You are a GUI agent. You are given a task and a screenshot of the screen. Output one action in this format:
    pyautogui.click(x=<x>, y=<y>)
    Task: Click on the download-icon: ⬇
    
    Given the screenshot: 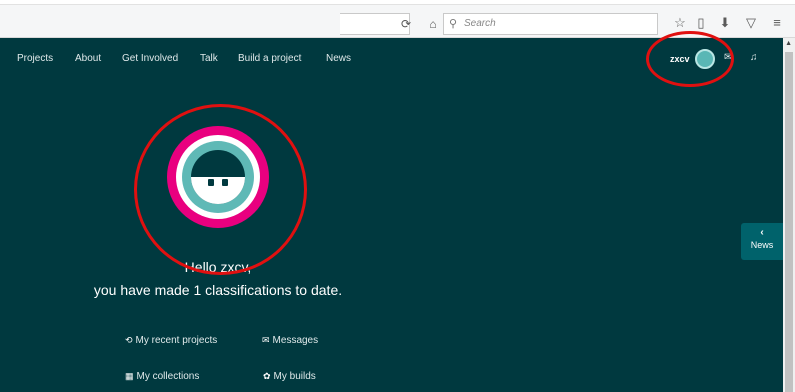 What is the action you would take?
    pyautogui.click(x=725, y=23)
    